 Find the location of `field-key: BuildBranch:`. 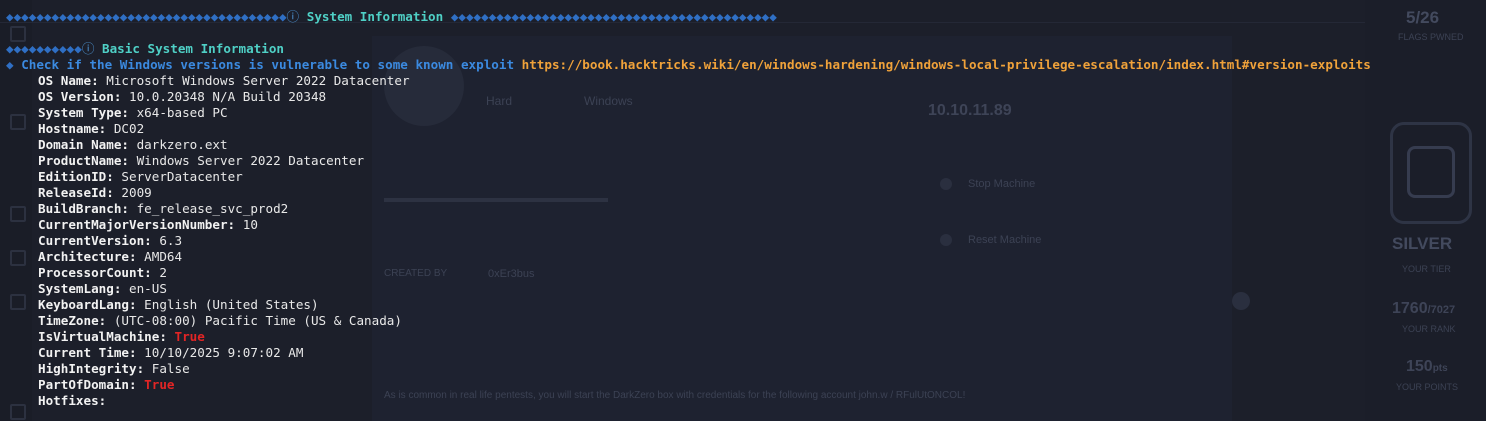

field-key: BuildBranch: is located at coordinates (83, 208).